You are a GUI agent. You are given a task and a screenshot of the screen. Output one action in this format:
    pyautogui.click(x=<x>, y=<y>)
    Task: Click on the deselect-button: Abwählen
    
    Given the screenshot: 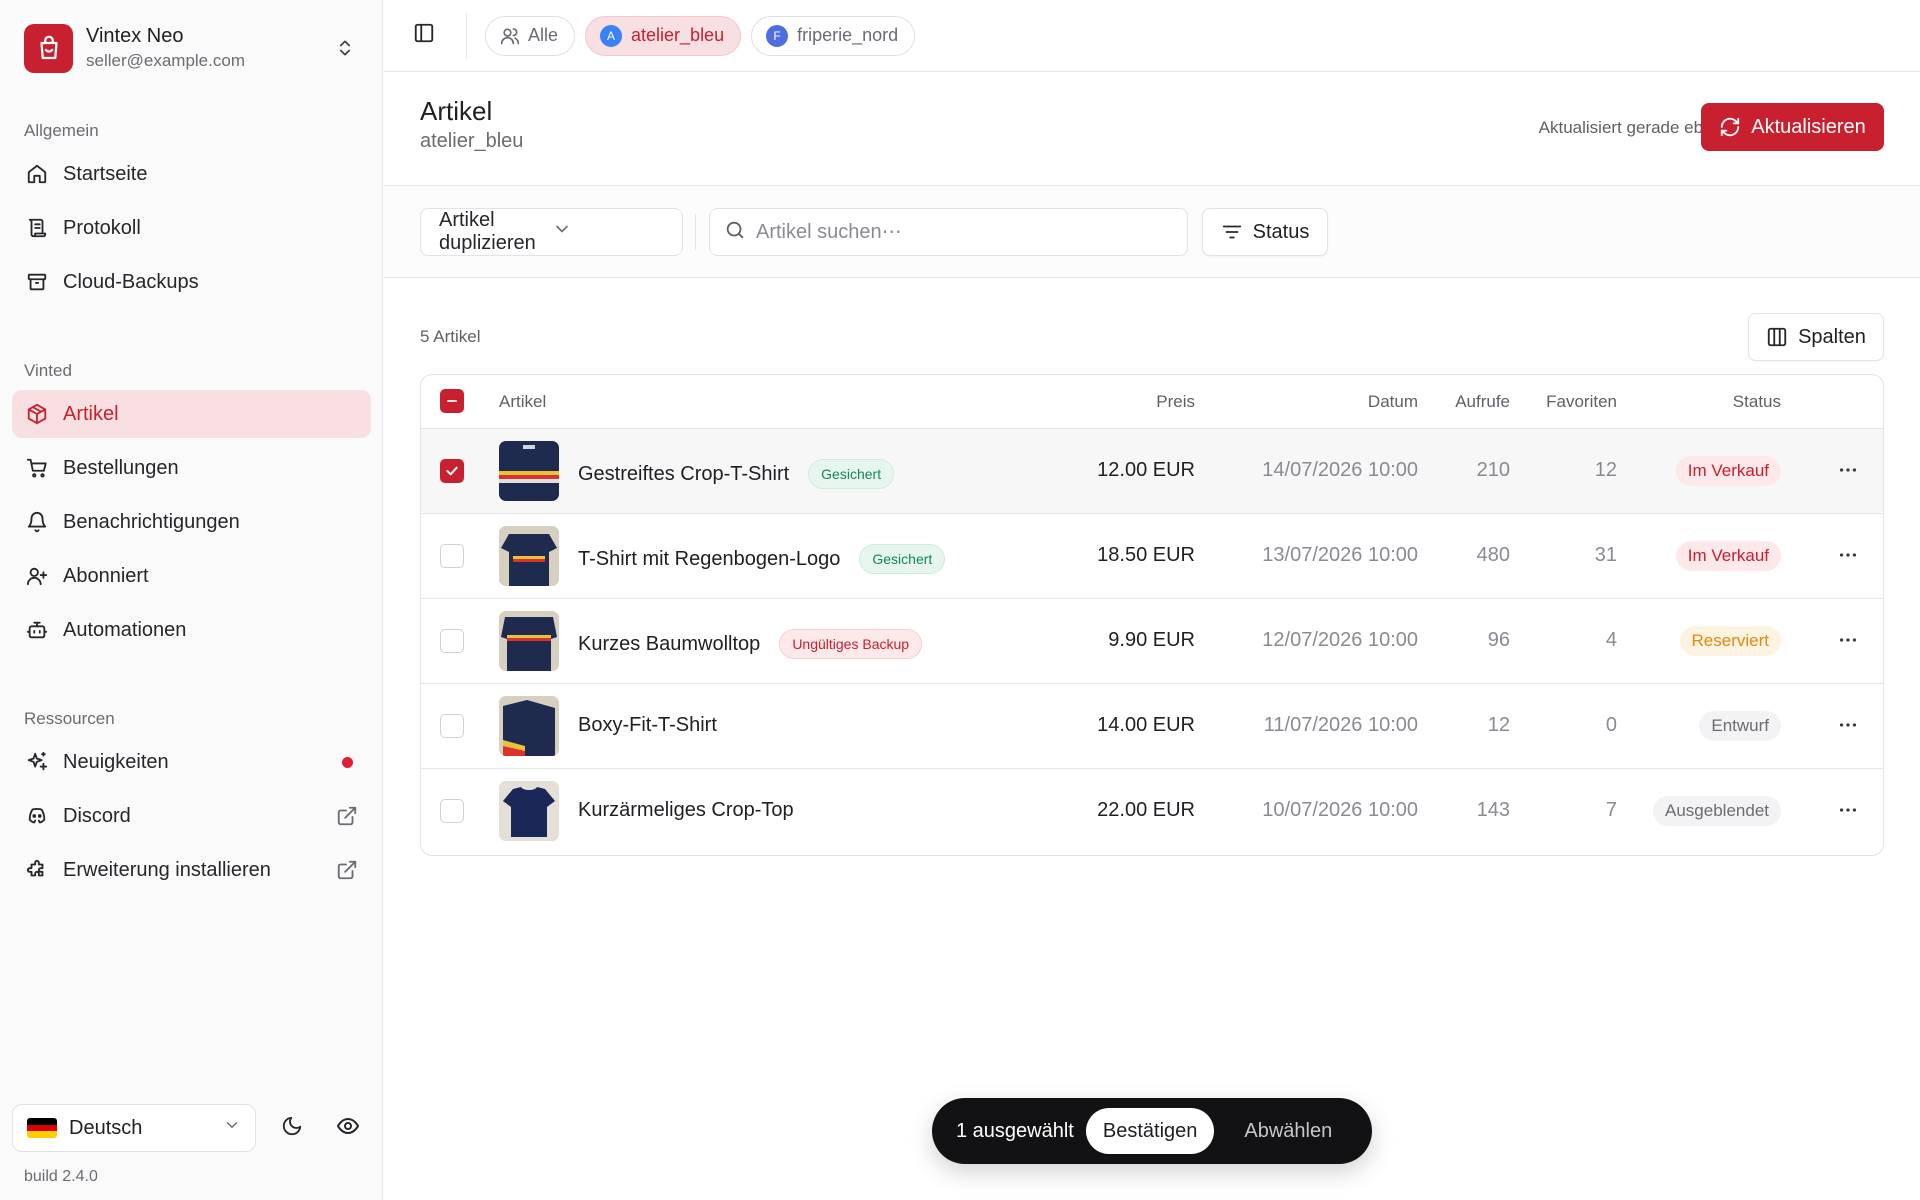 What is the action you would take?
    pyautogui.click(x=1288, y=1131)
    